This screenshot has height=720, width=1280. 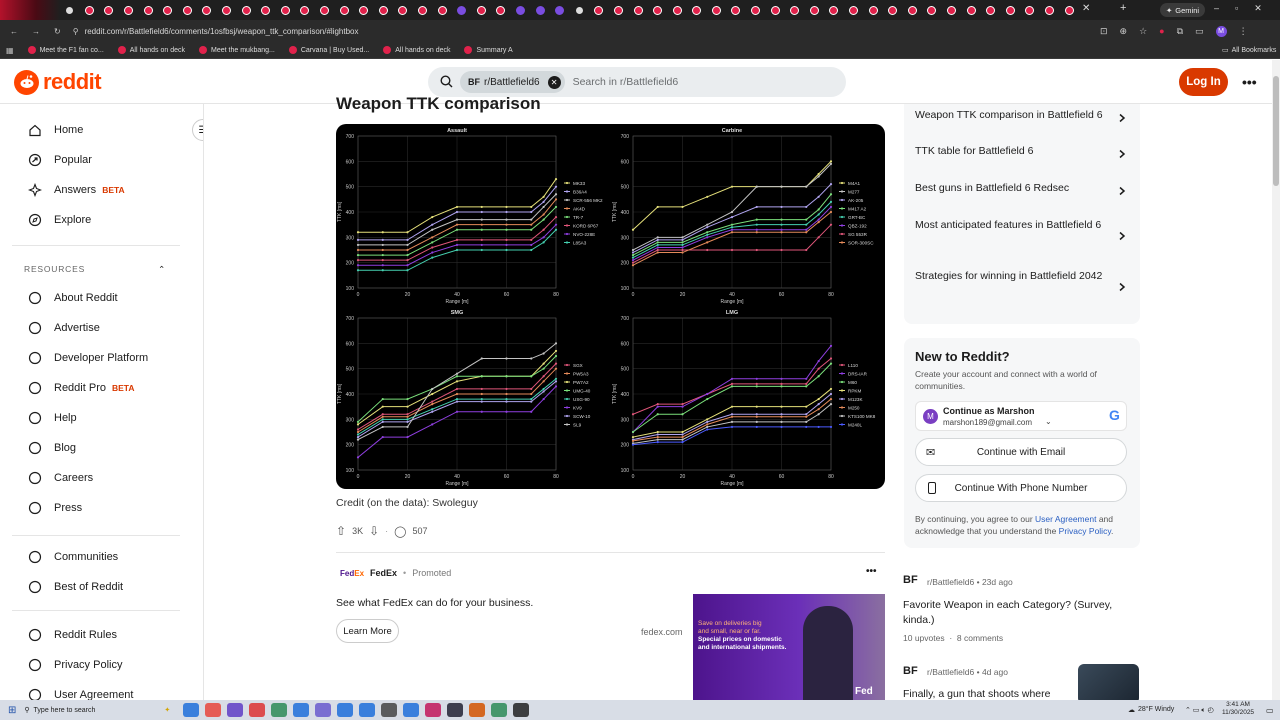 What do you see at coordinates (10, 50) in the screenshot?
I see `apps-icon: ▦` at bounding box center [10, 50].